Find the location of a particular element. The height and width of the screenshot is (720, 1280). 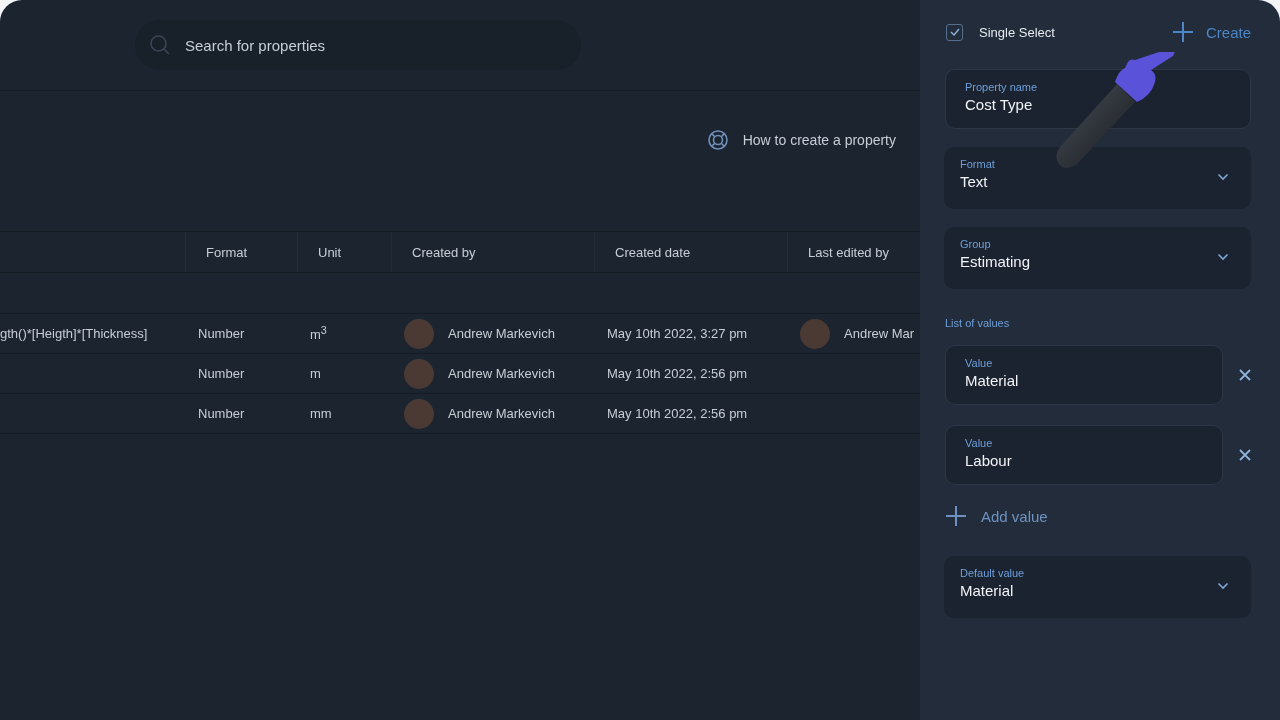

check-icon is located at coordinates (954, 32).